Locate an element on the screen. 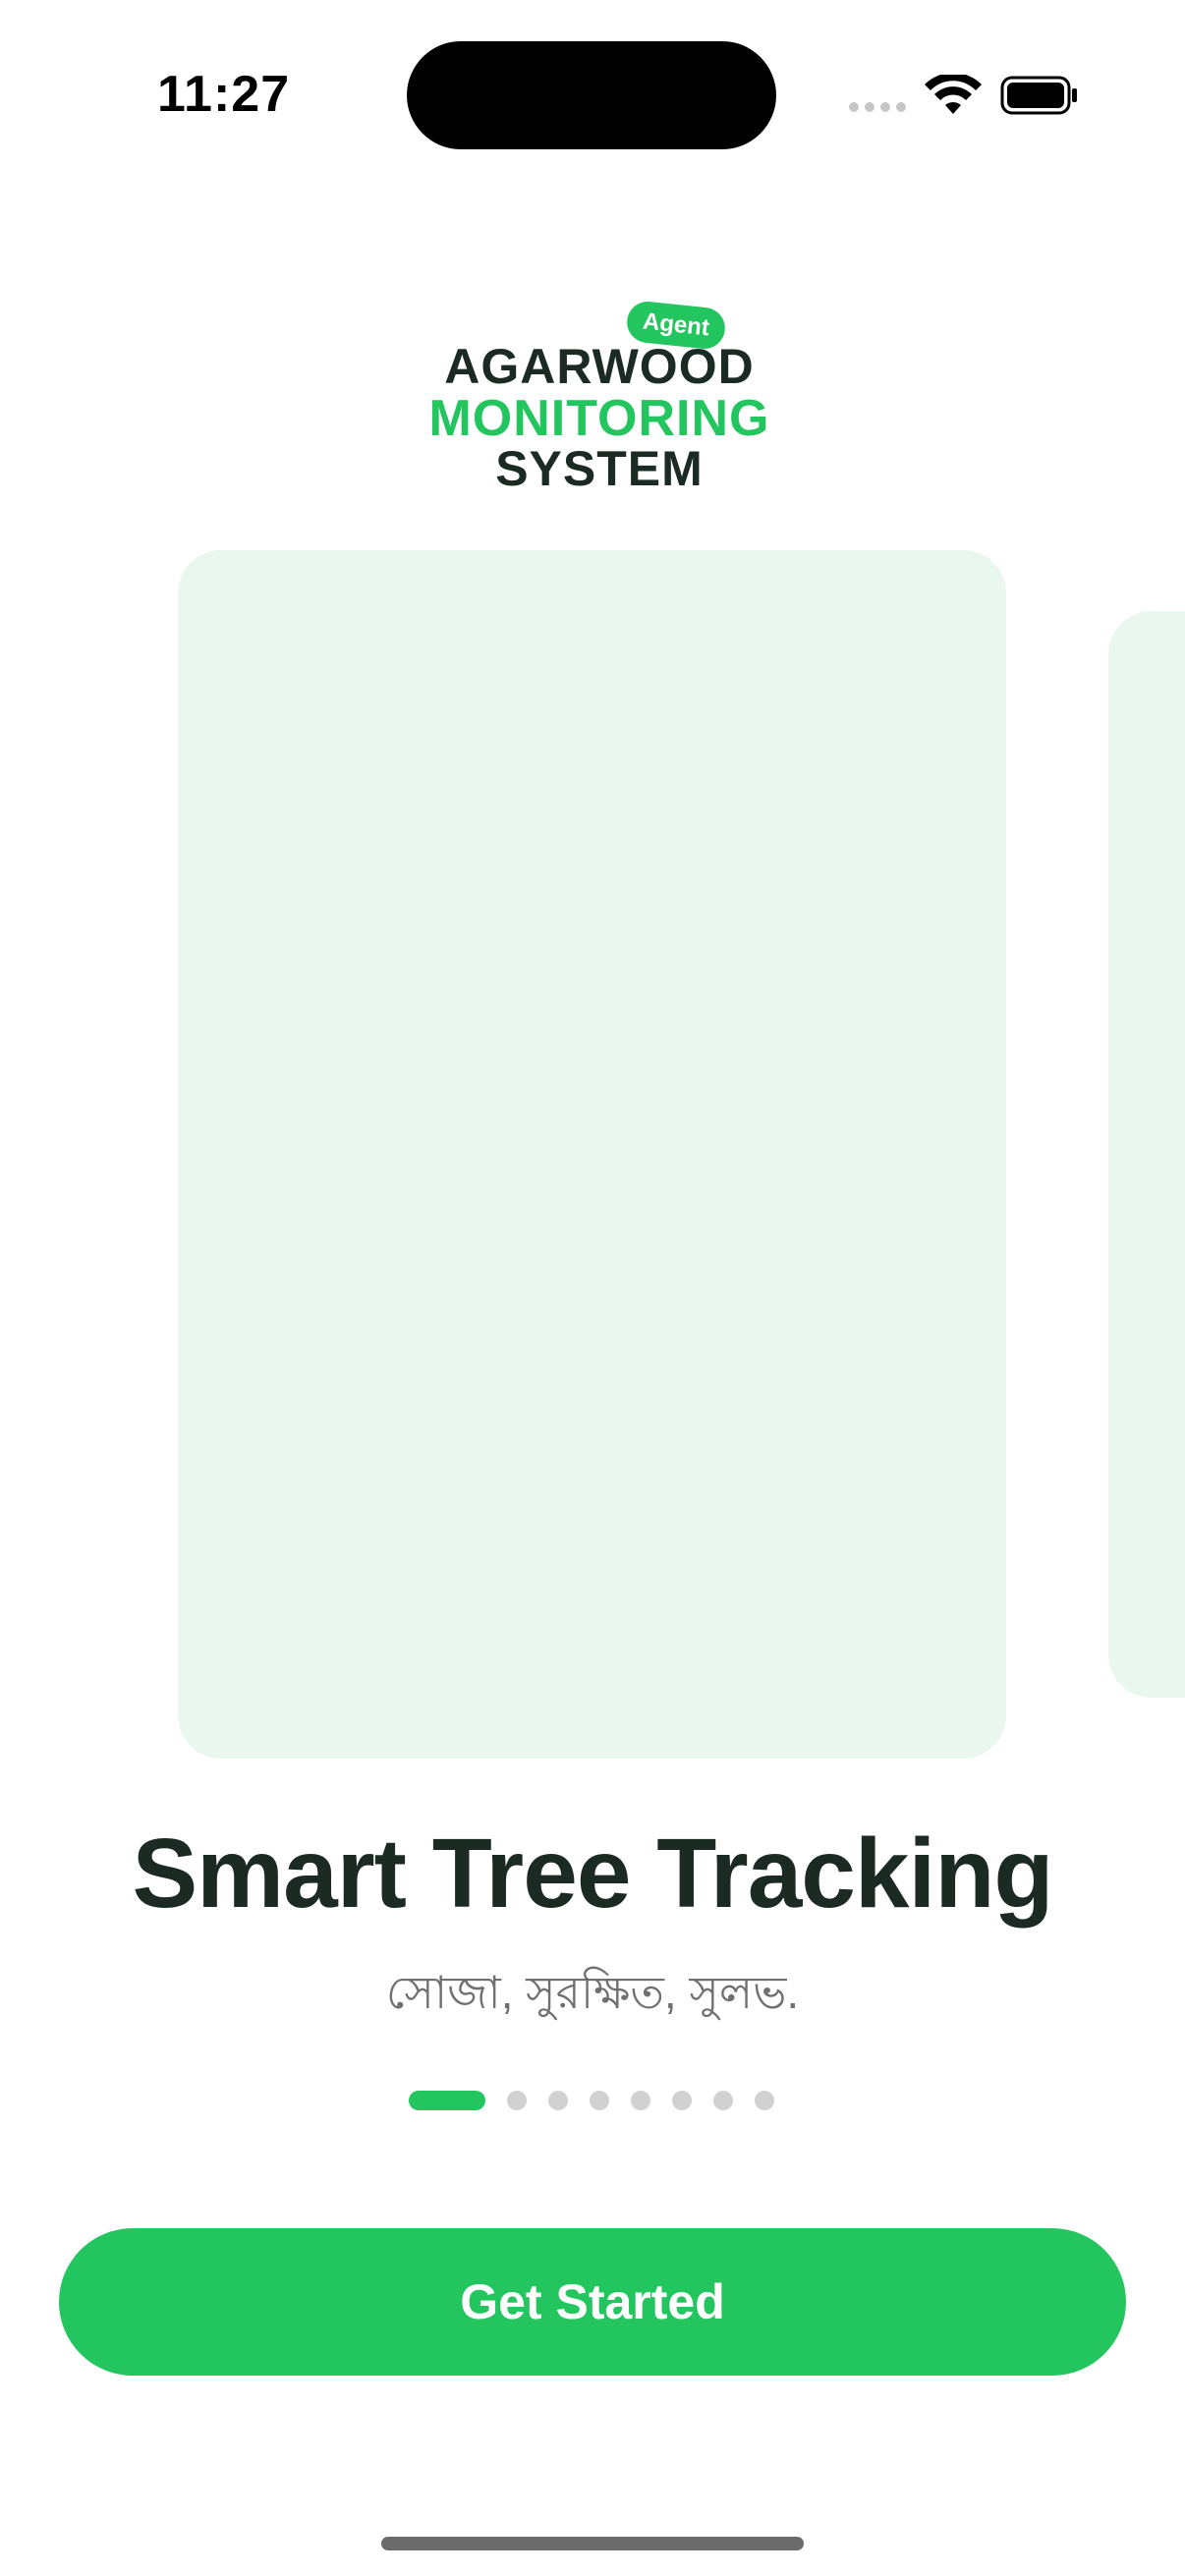  carousel-card-next is located at coordinates (1146, 1154).